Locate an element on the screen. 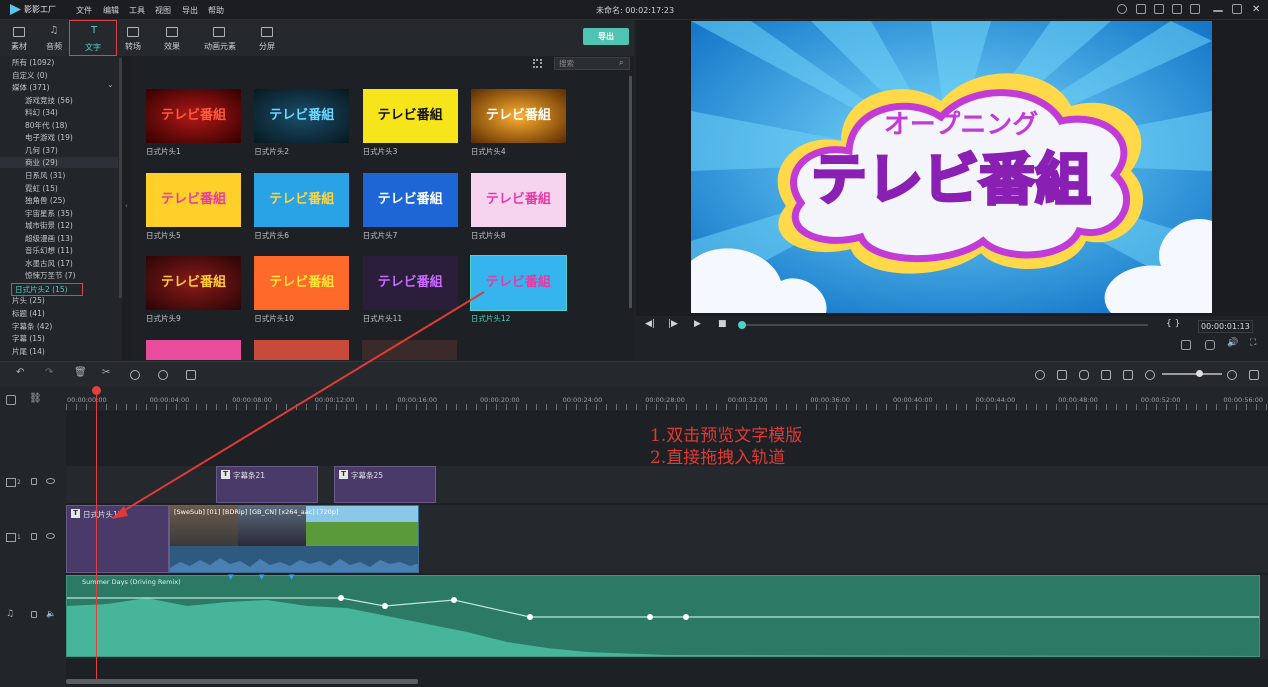 Image resolution: width=1268 pixels, height=687 pixels. preview-scrubber is located at coordinates (944, 325).